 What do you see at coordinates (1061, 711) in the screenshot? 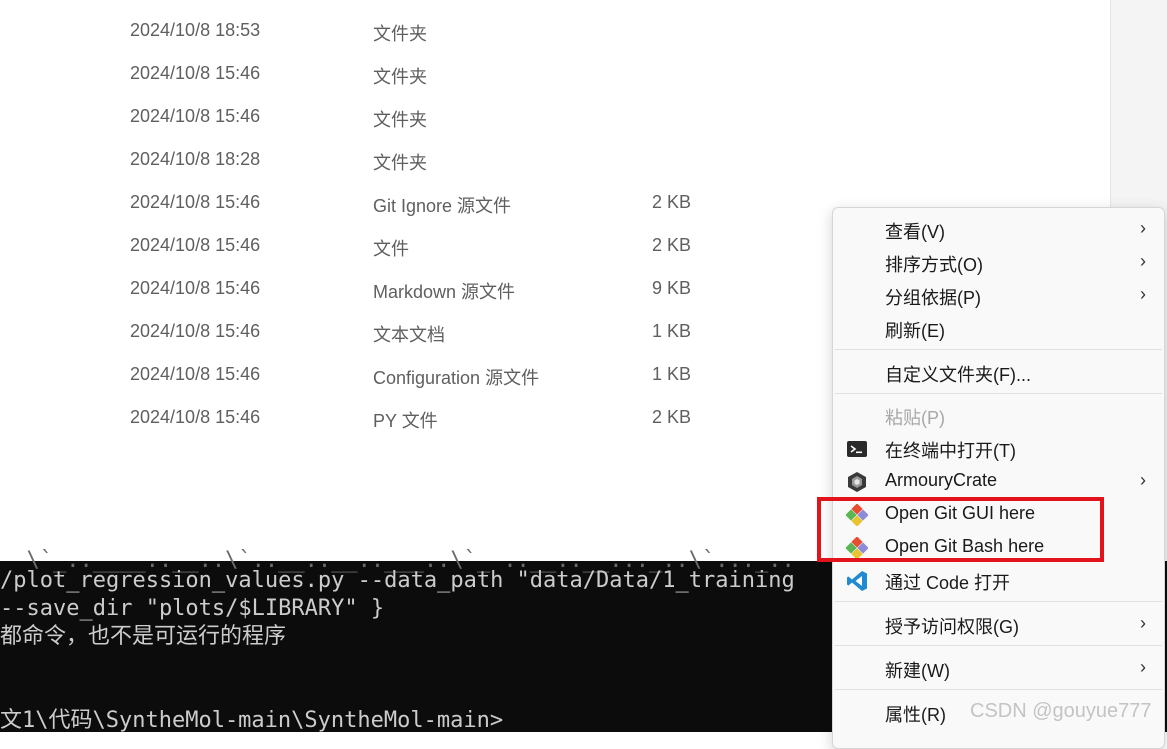
I see `watermark: CSDN @gouyue777` at bounding box center [1061, 711].